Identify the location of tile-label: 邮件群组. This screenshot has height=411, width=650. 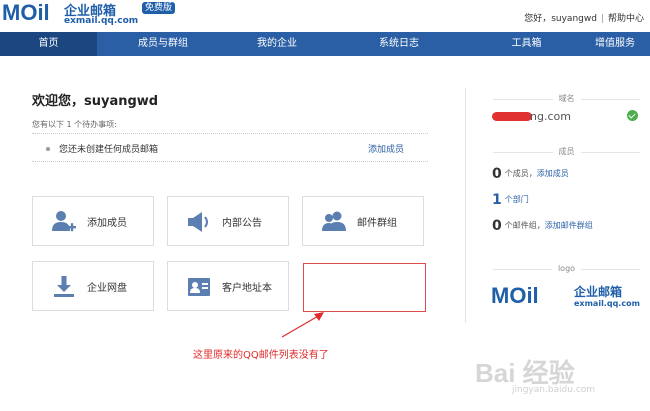
(377, 223).